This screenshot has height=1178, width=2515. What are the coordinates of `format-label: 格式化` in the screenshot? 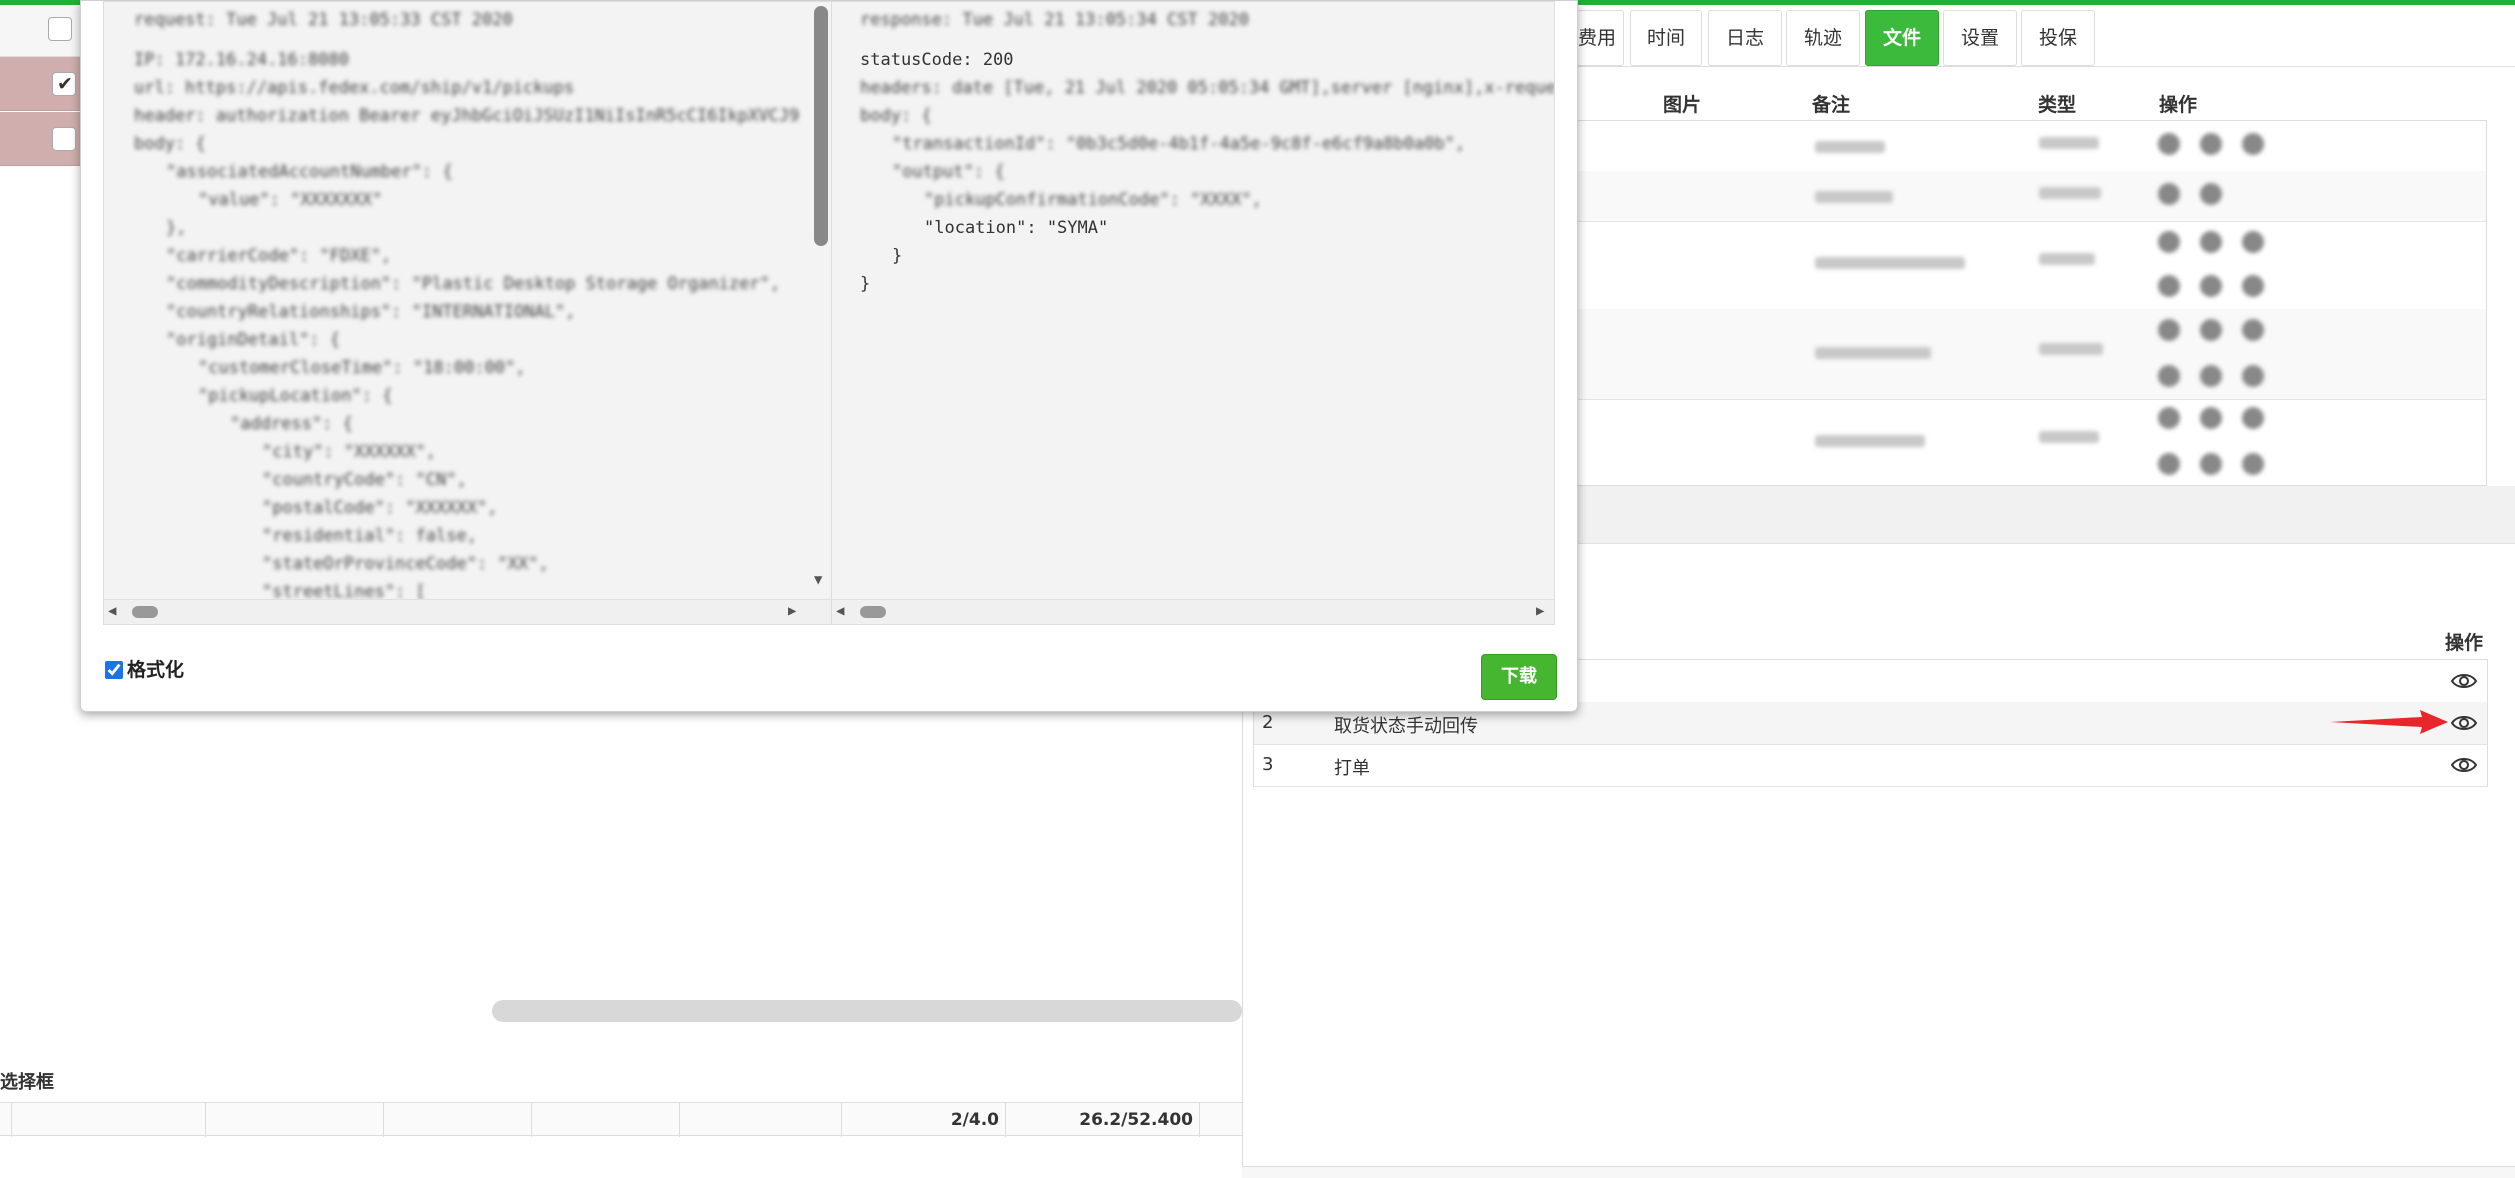 It's located at (156, 670).